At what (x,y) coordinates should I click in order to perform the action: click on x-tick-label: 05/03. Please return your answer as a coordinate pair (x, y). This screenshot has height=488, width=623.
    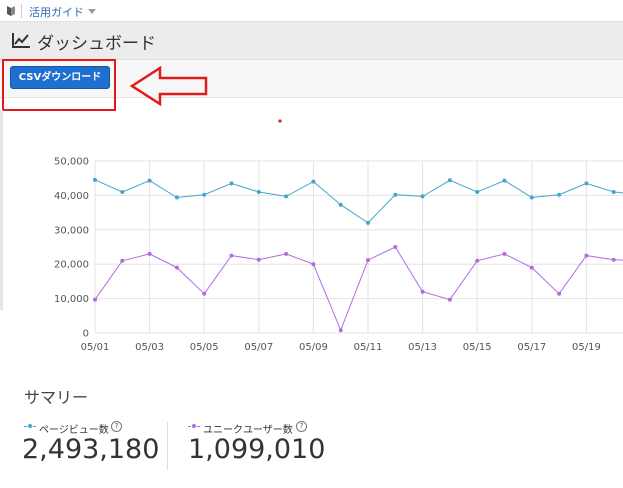
    Looking at the image, I should click on (149, 347).